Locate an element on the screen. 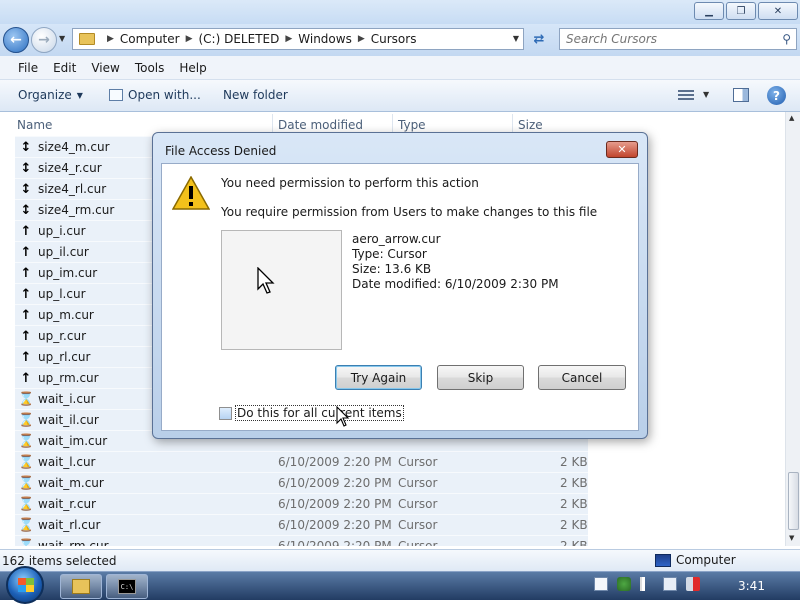  menu-file: File is located at coordinates (32, 68).